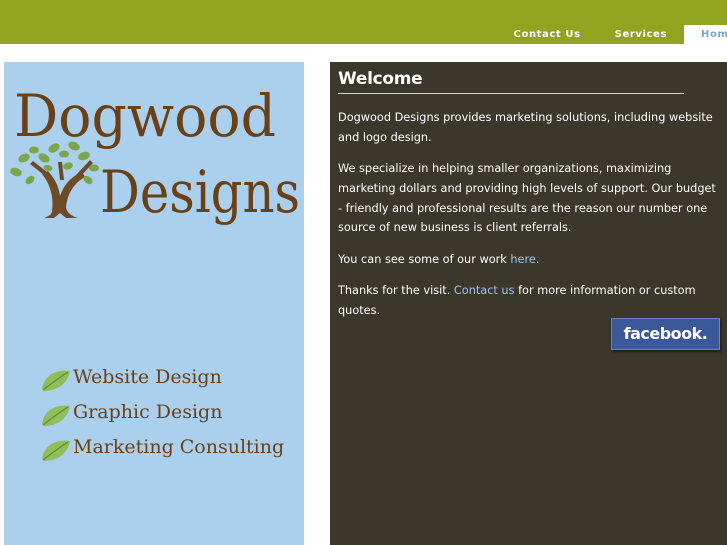 The height and width of the screenshot is (545, 727). What do you see at coordinates (705, 34) in the screenshot?
I see `nav-home: Home` at bounding box center [705, 34].